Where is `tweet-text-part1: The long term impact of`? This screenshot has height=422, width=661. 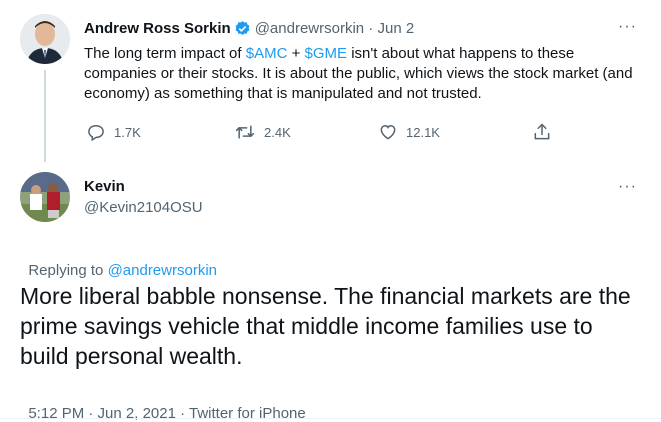
tweet-text-part1: The long term impact of is located at coordinates (165, 53).